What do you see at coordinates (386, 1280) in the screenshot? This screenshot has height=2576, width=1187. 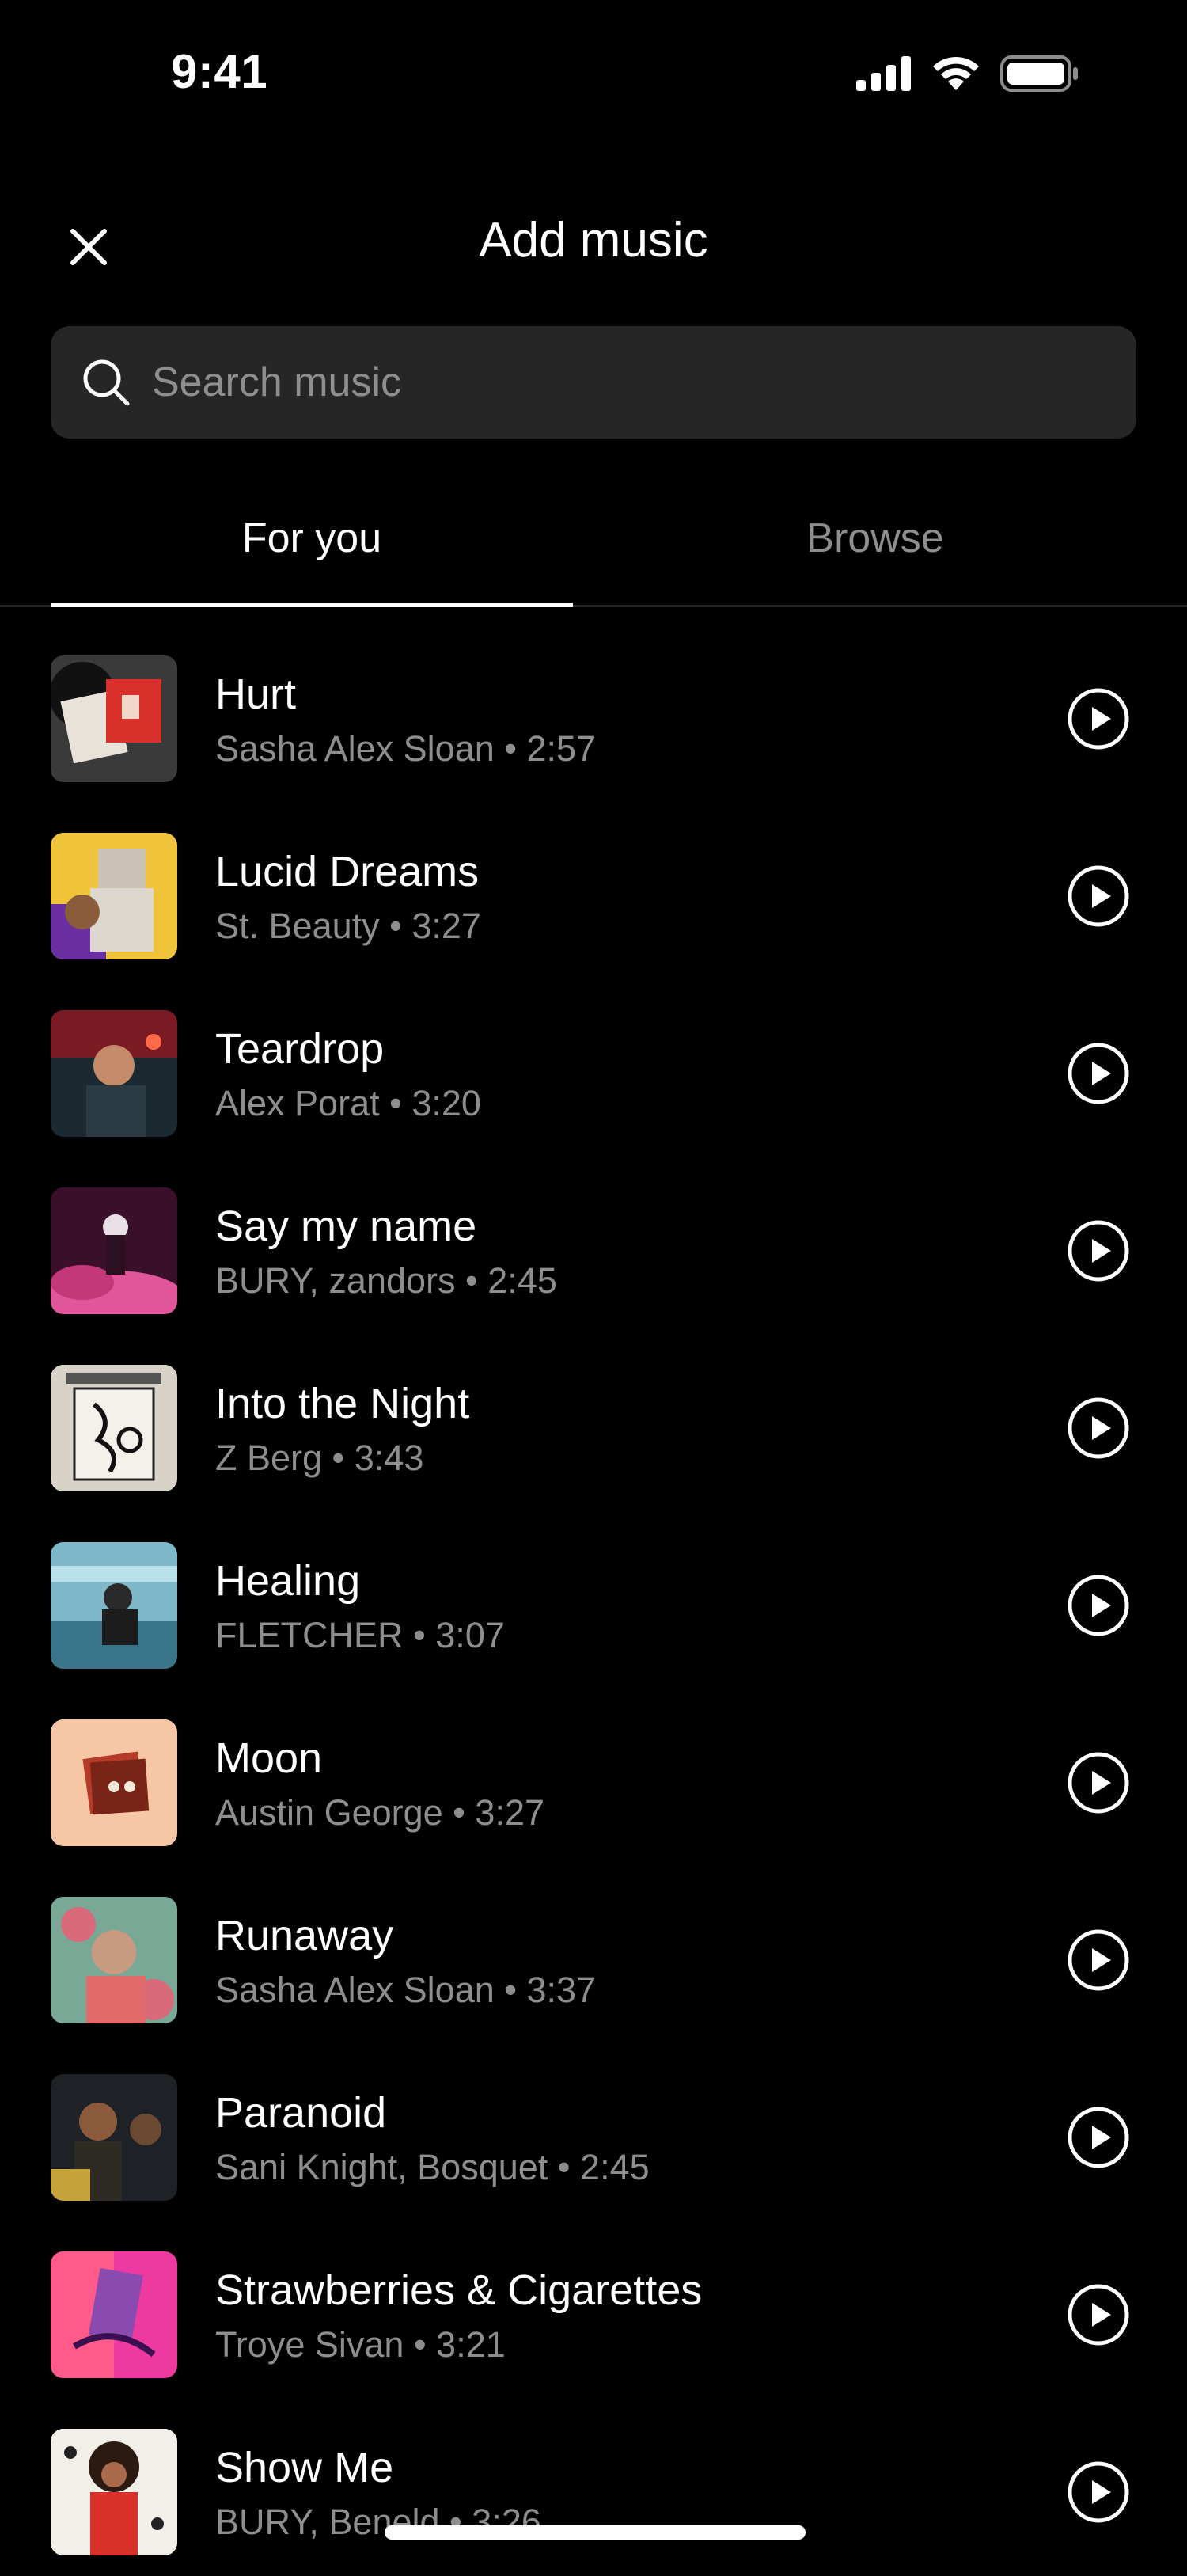 I see `track-meta: BURY, zandors • 2:45` at bounding box center [386, 1280].